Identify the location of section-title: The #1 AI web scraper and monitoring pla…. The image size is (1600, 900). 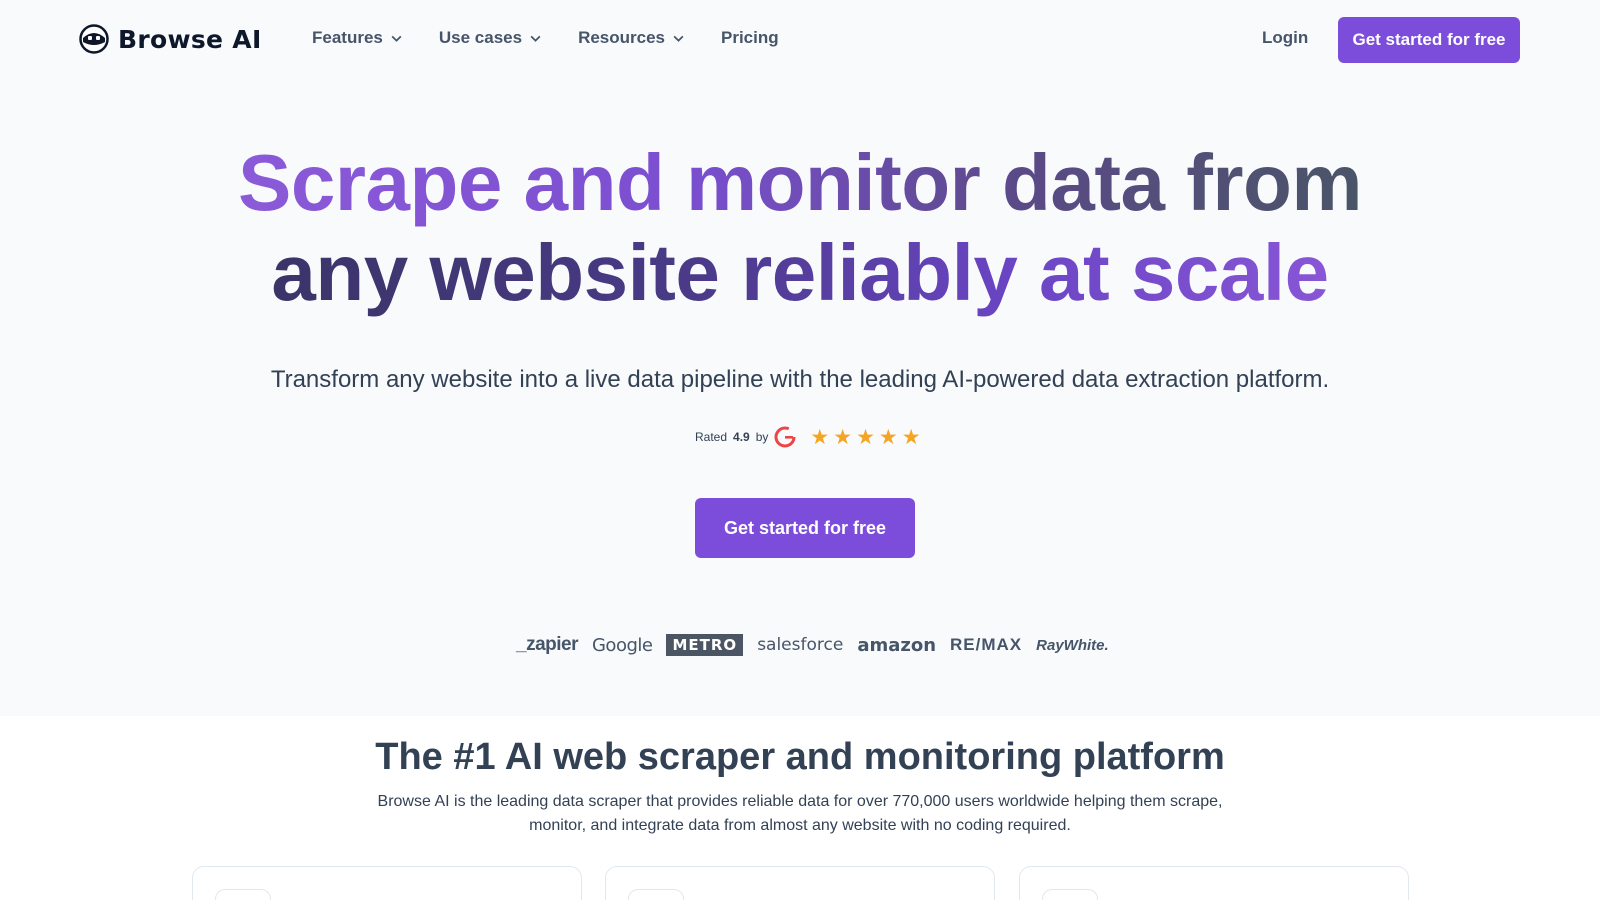
(800, 757).